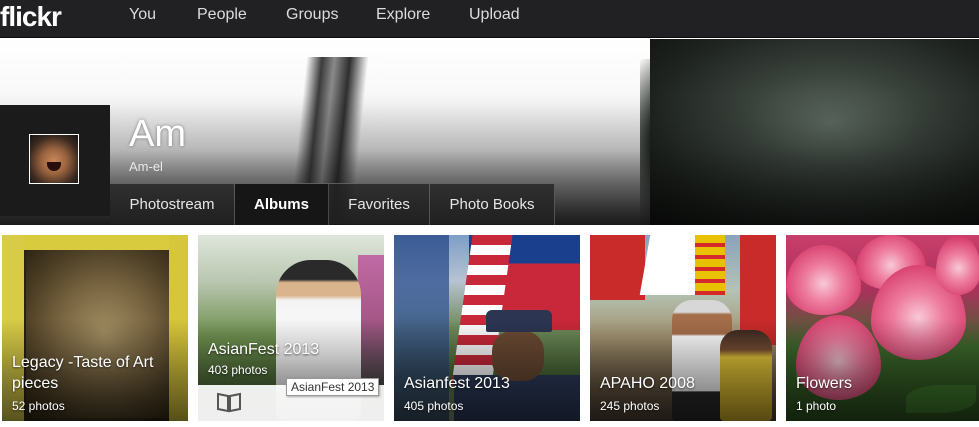 This screenshot has width=979, height=427. What do you see at coordinates (264, 349) in the screenshot?
I see `album-title: AsianFest 2013` at bounding box center [264, 349].